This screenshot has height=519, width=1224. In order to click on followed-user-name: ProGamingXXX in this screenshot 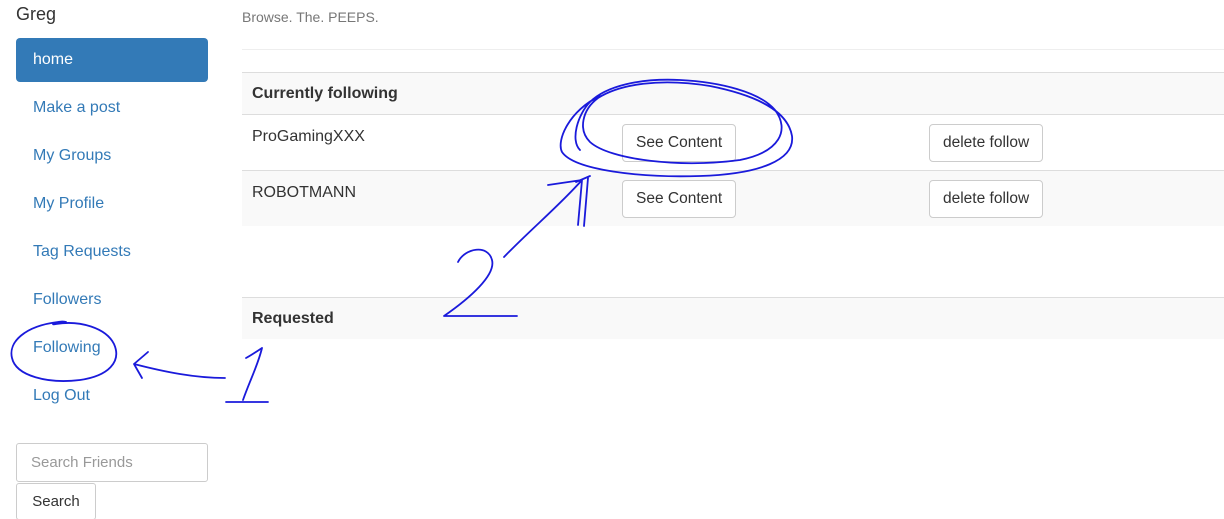, I will do `click(308, 136)`.